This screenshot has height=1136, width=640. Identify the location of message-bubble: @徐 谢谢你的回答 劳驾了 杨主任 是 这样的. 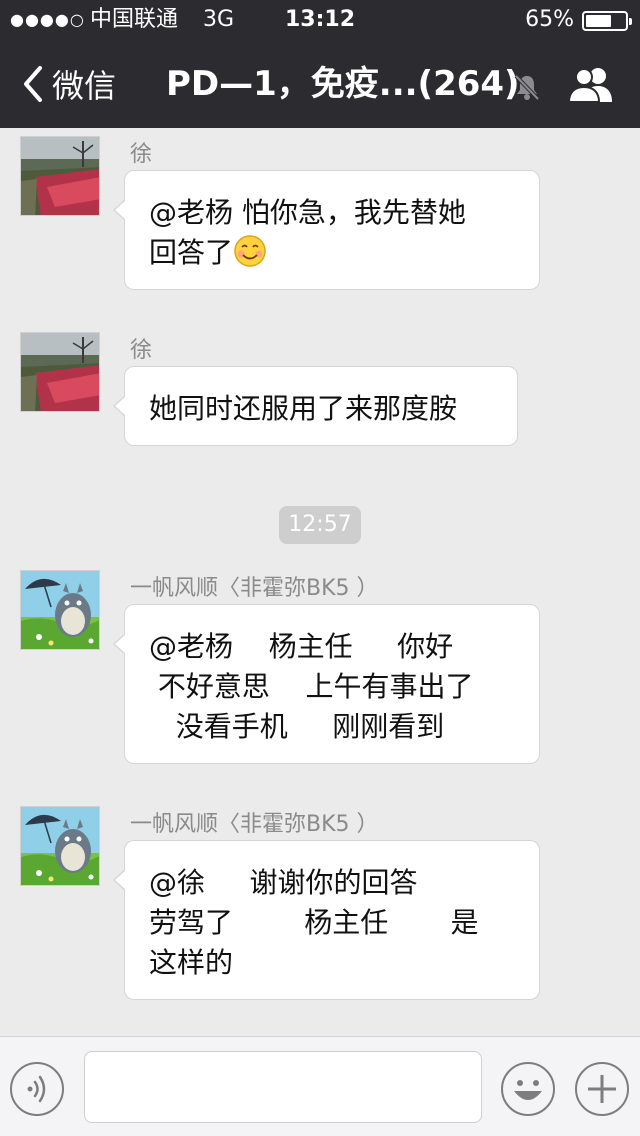
(326, 920).